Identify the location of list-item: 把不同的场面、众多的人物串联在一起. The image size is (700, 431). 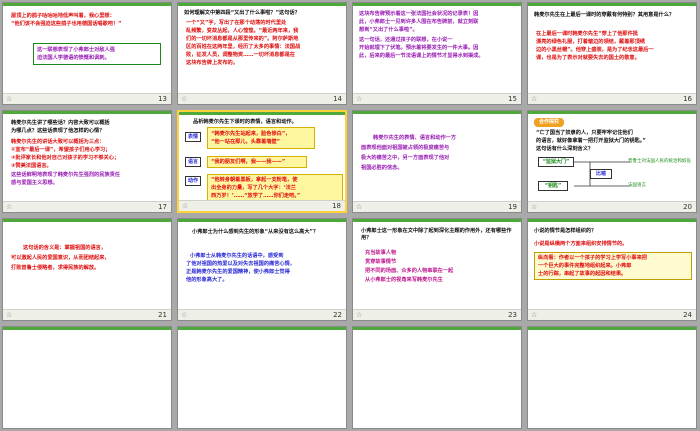
(409, 271).